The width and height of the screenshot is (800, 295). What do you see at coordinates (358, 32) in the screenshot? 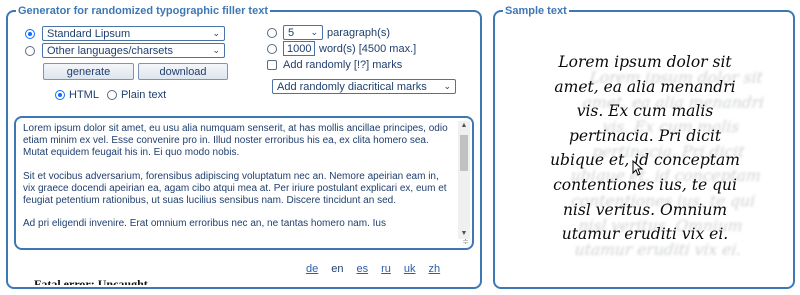
I see `paragraphs-label: paragraph(s)` at bounding box center [358, 32].